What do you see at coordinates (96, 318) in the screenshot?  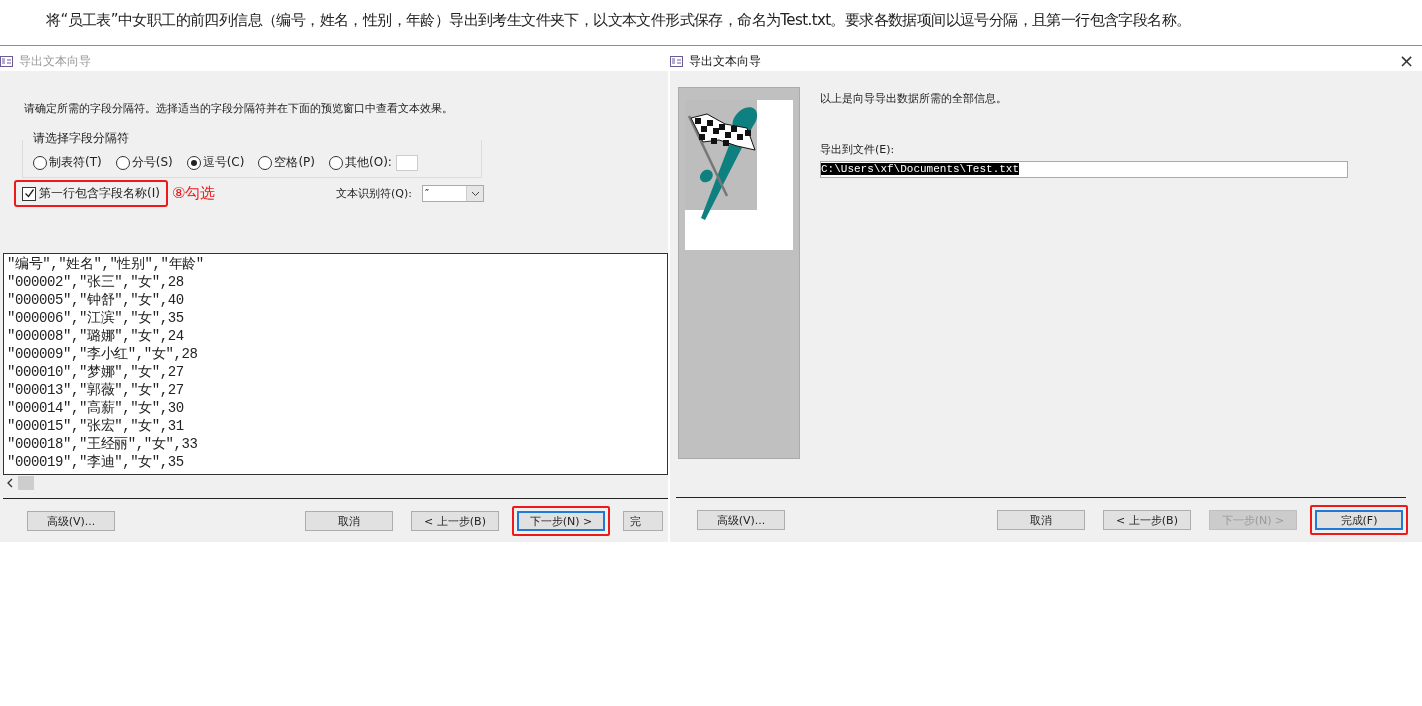 I see `preview-line: ″000006″,″江滨″,″女″,35` at bounding box center [96, 318].